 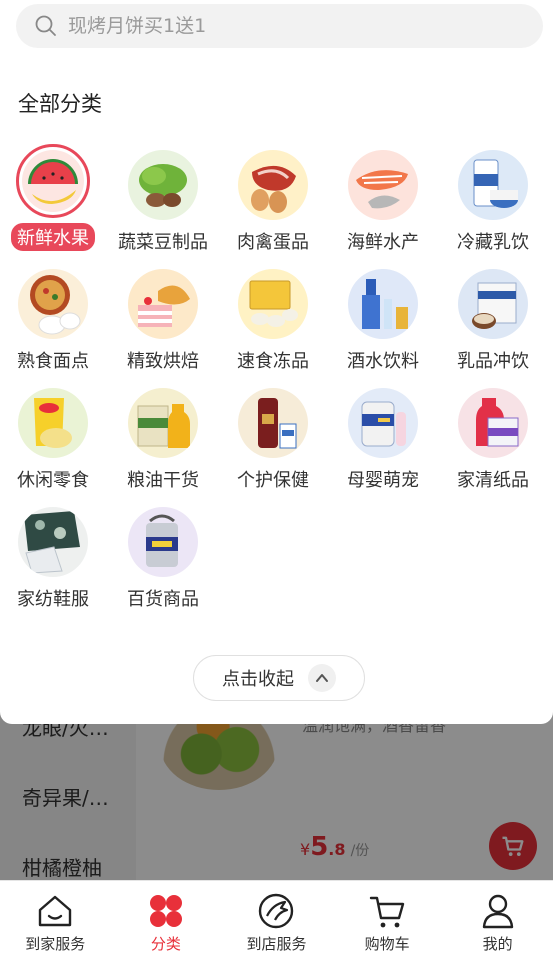 I want to click on category-item-snacks: 休闲零食, so click(x=54, y=440).